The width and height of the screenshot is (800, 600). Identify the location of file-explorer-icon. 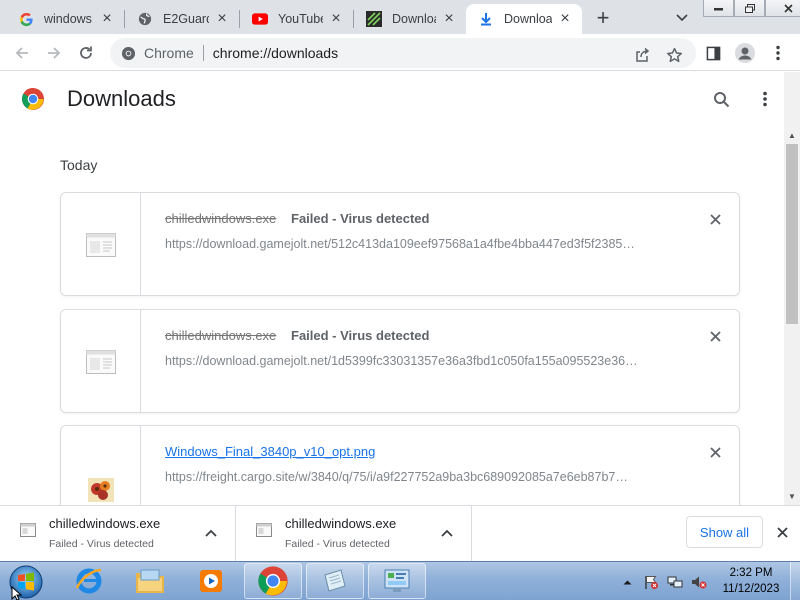
(150, 581).